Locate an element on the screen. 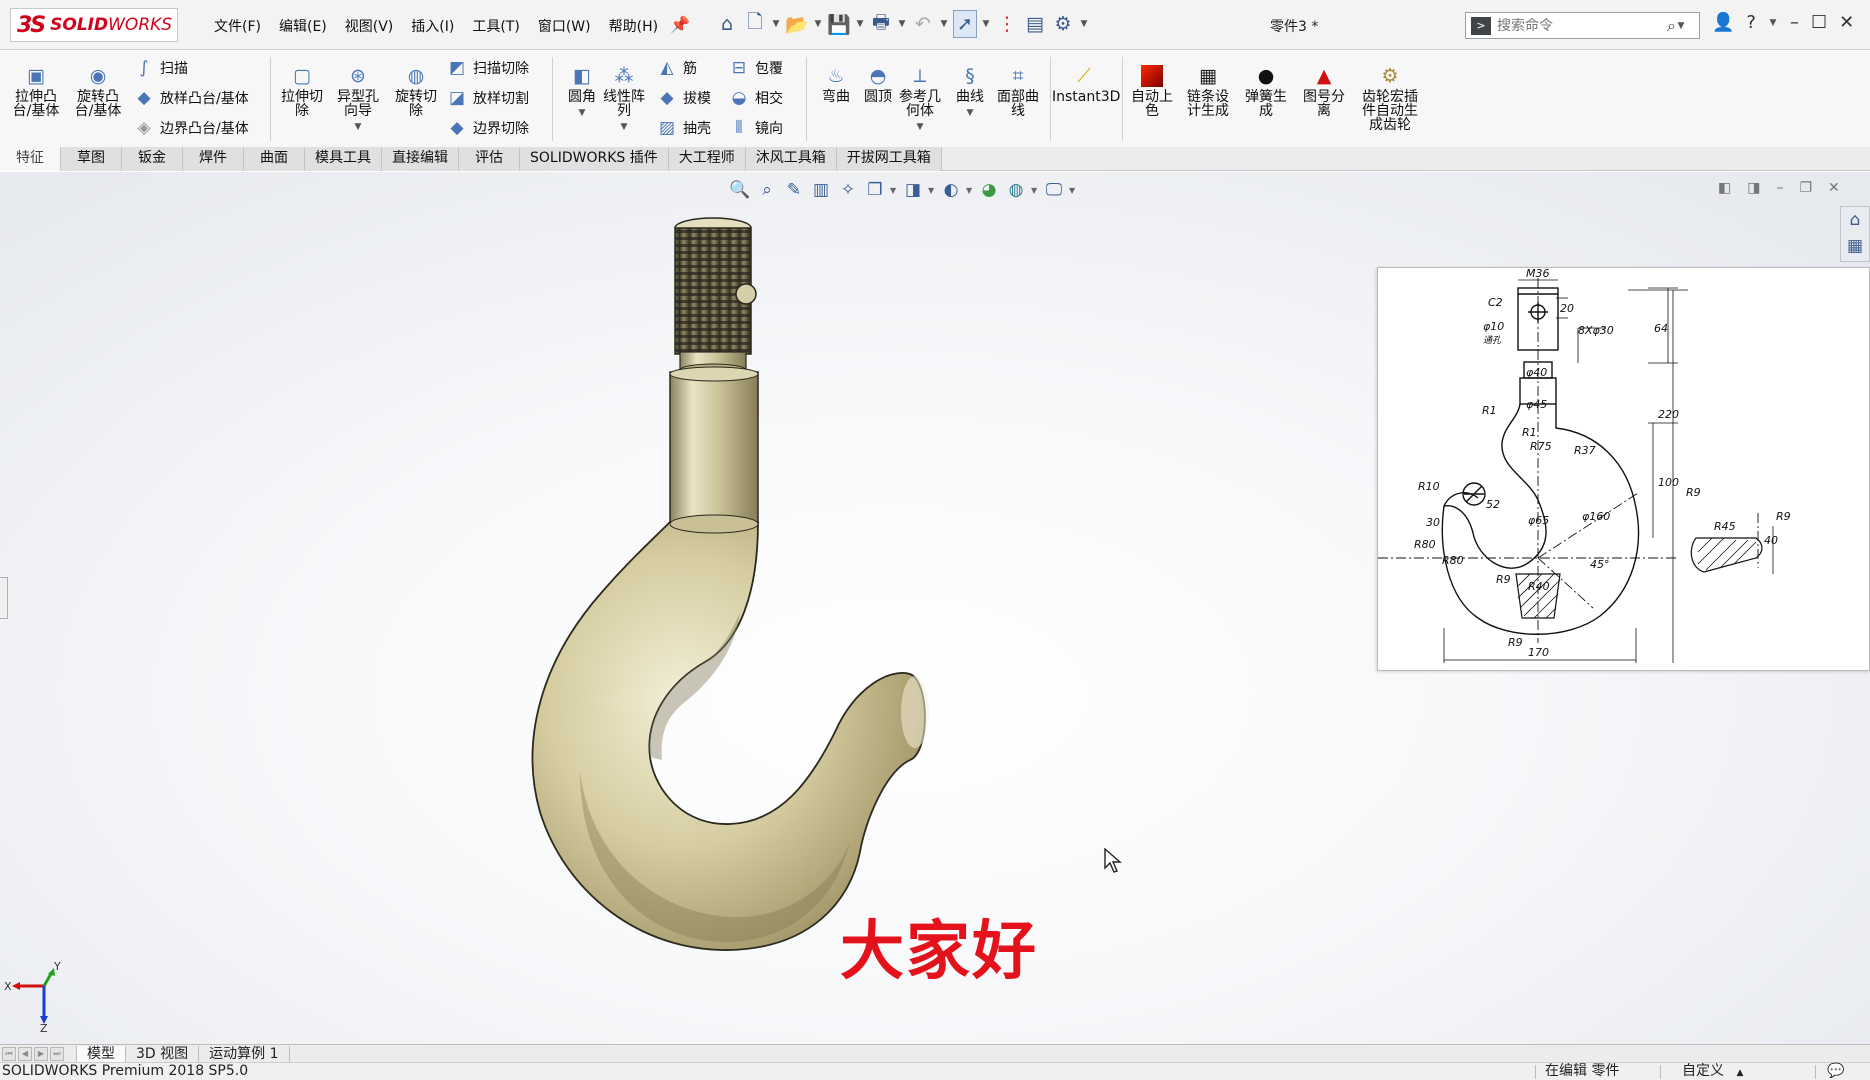  linear-pattern-button: ⁂ 线性阵 列 ▼ is located at coordinates (624, 99).